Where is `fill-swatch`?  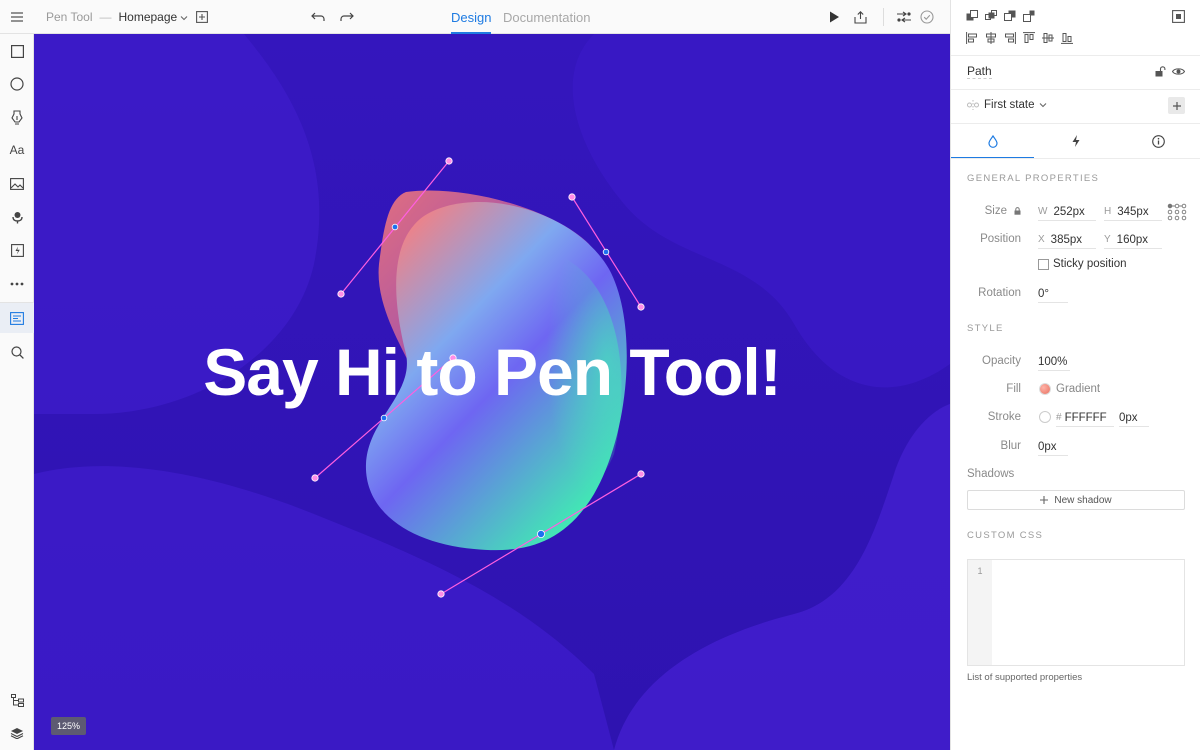 fill-swatch is located at coordinates (1045, 389).